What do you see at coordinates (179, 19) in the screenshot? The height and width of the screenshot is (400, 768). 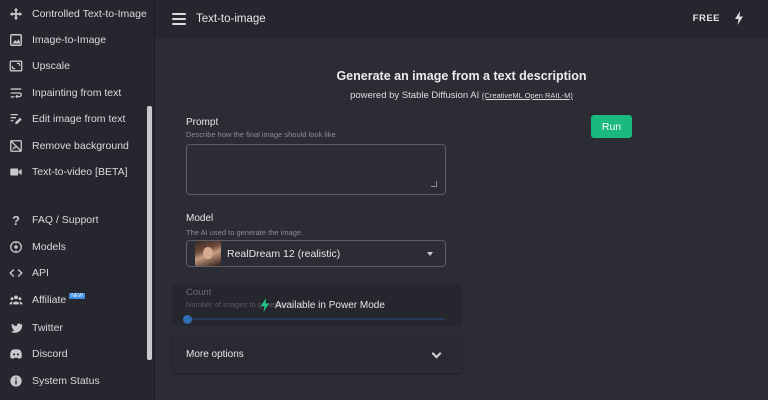 I see `menu-icon` at bounding box center [179, 19].